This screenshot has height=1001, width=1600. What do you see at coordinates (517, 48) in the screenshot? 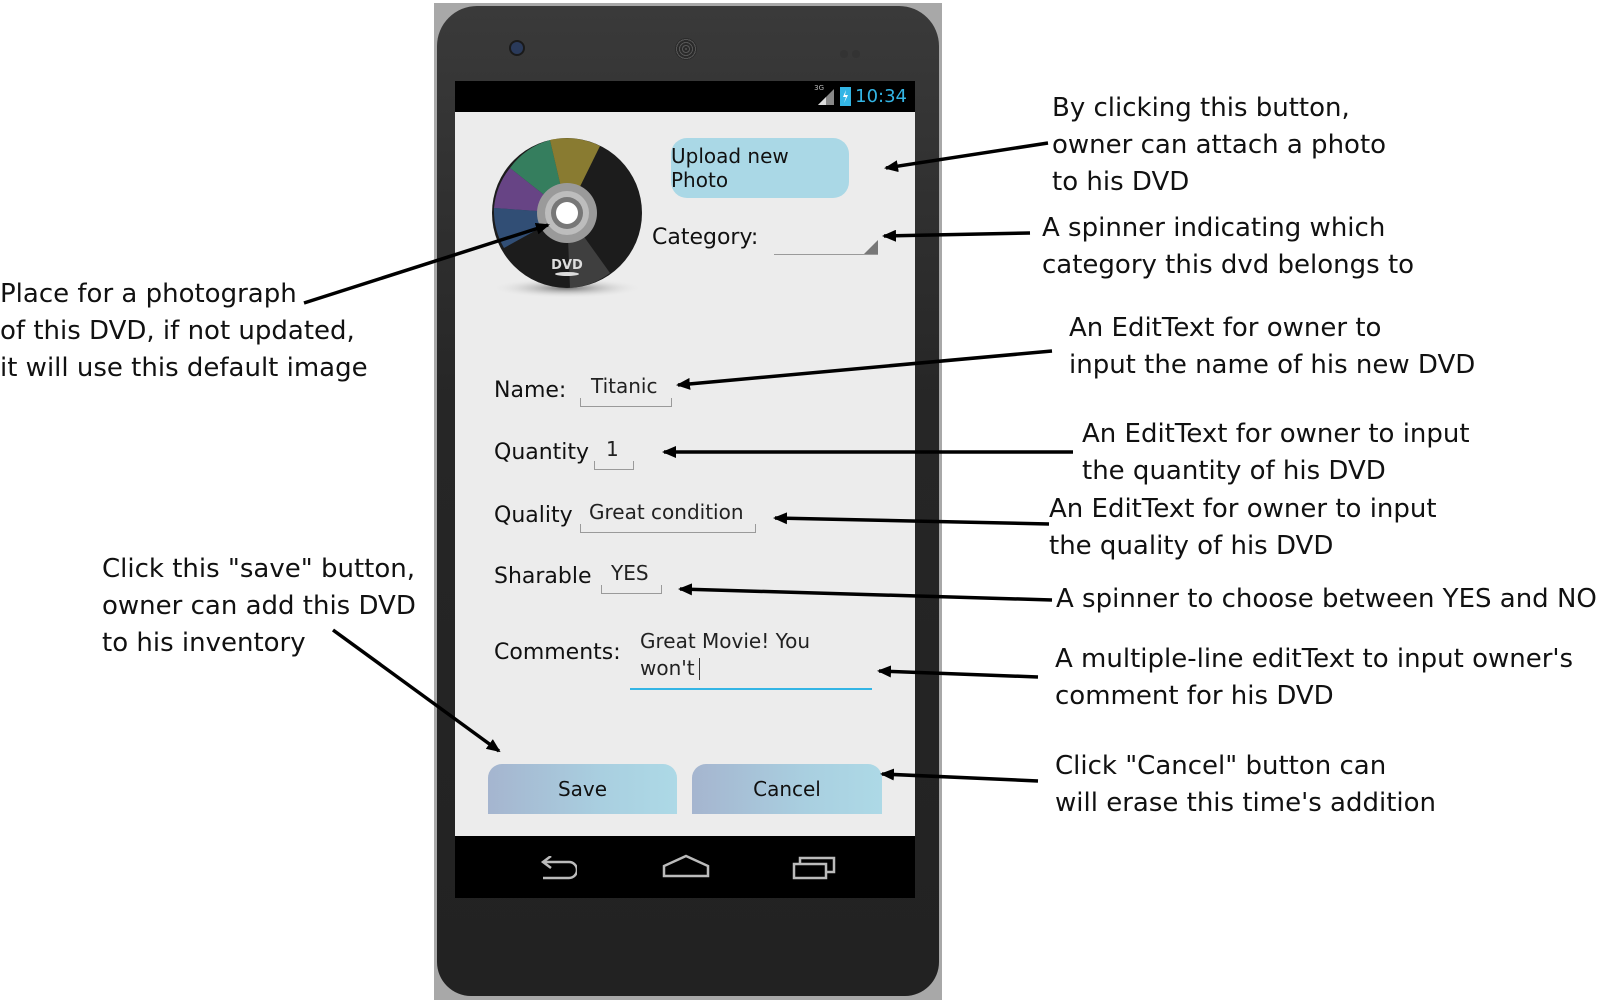
I see `front-camera-icon` at bounding box center [517, 48].